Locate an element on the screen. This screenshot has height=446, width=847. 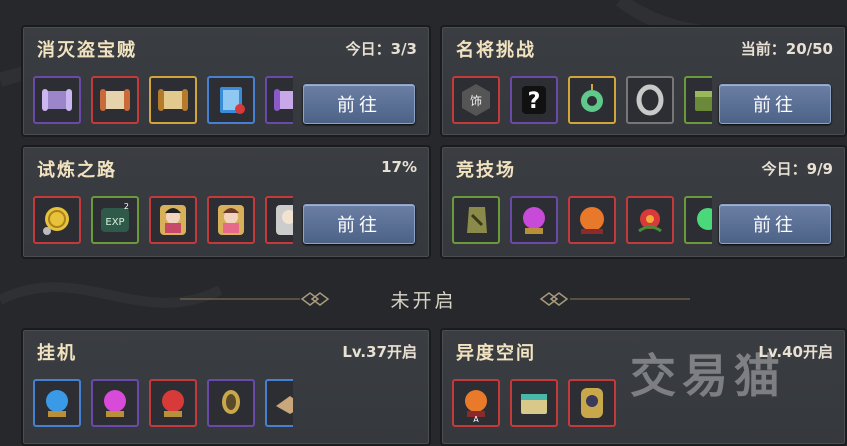
red-orb-icon: A is located at coordinates (476, 403).